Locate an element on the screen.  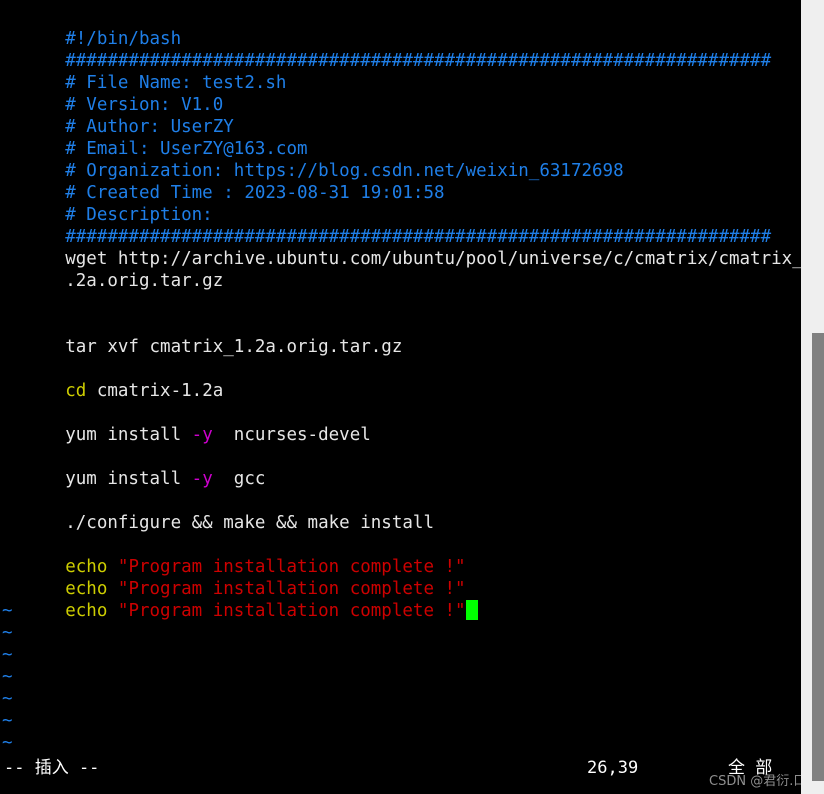
text-cursor is located at coordinates (471, 610).